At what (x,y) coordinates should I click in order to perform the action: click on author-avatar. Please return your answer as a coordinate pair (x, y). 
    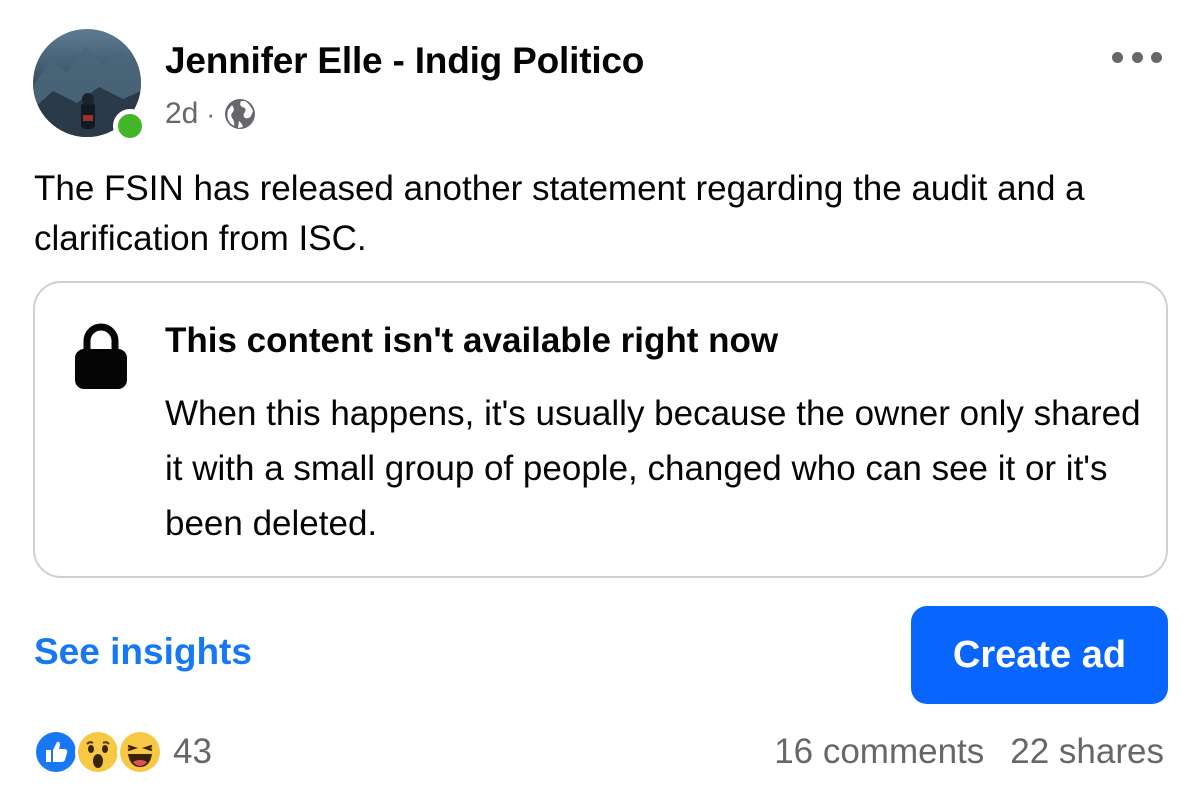
    Looking at the image, I should click on (90, 86).